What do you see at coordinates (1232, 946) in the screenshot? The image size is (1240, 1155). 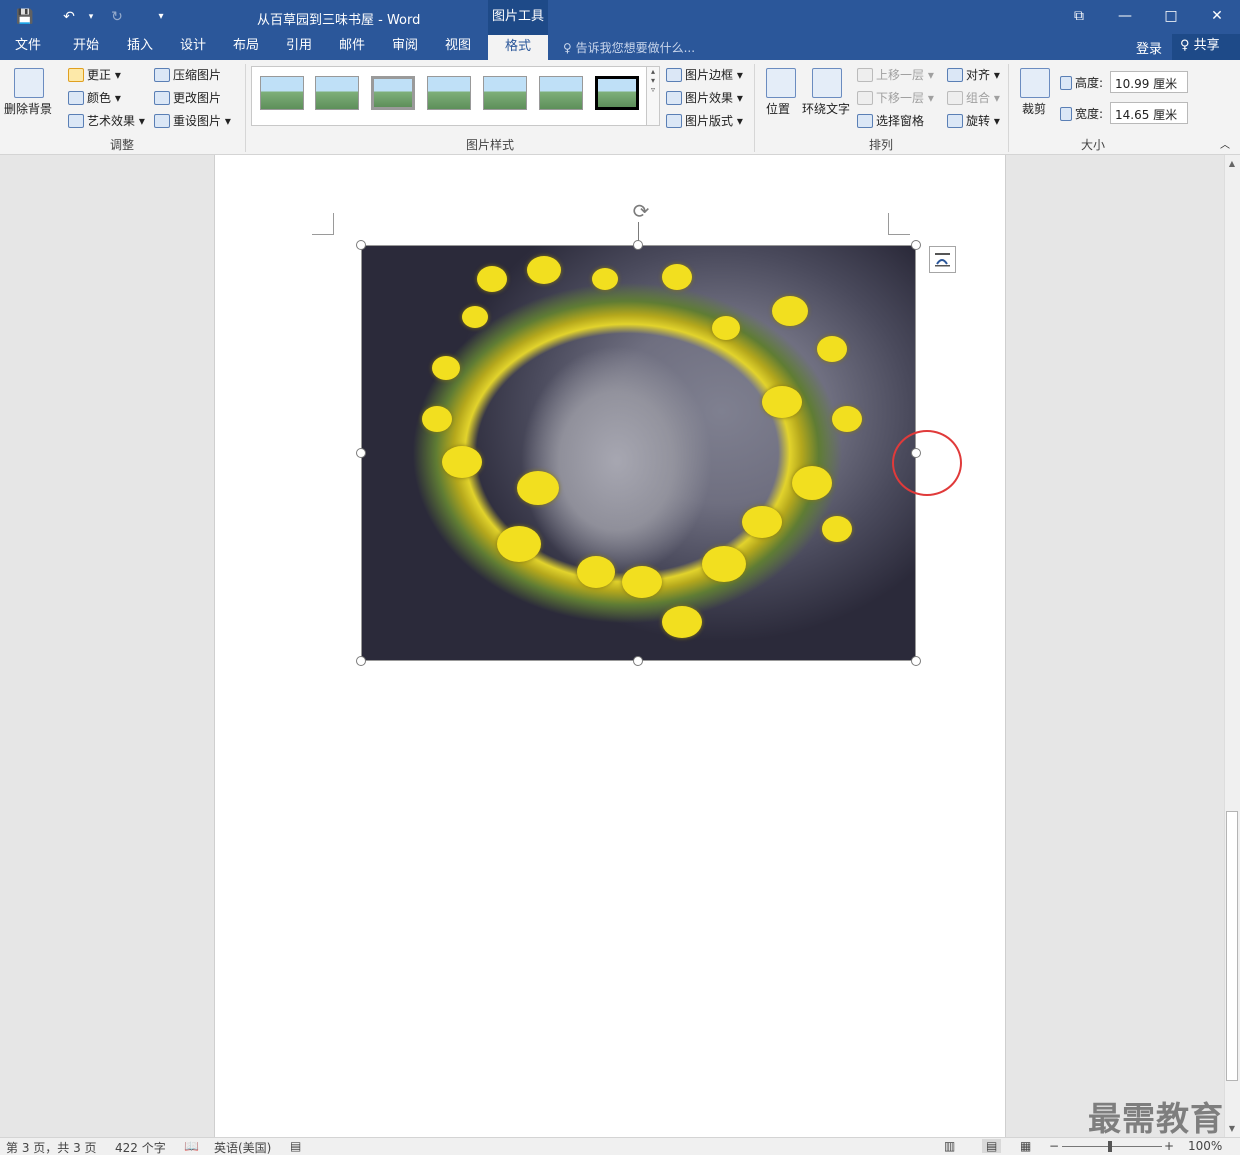 I see `scrollbar-thumb` at bounding box center [1232, 946].